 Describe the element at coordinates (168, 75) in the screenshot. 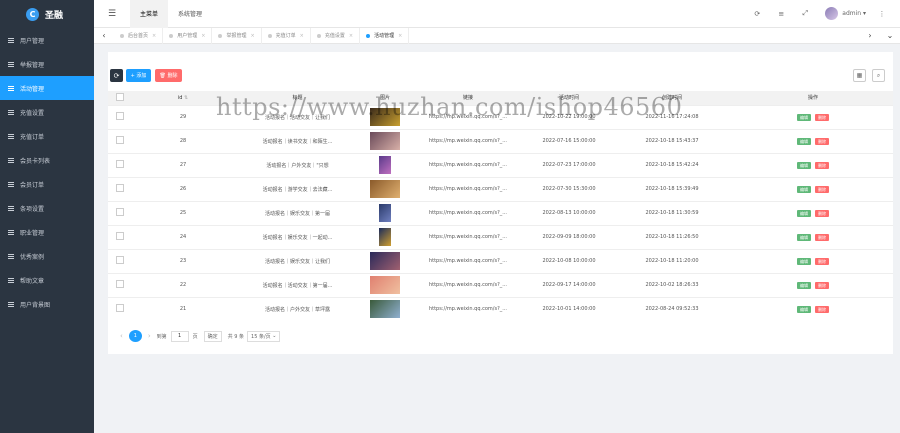

I see `delete-button: 🗑 删除` at that location.